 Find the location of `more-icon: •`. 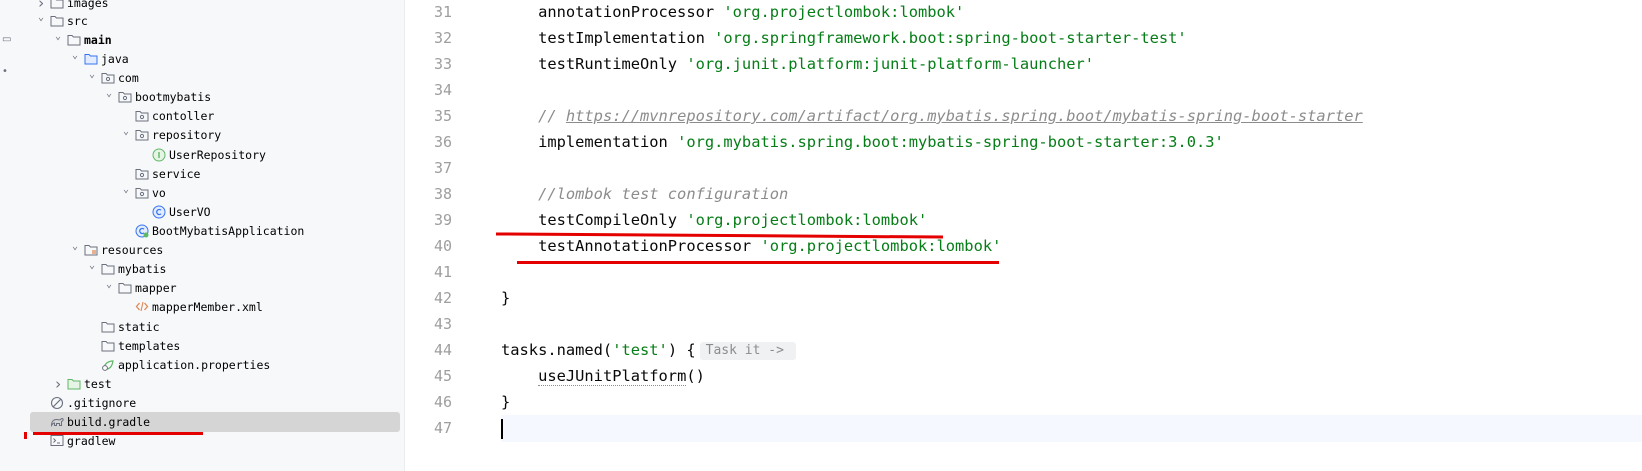

more-icon: • is located at coordinates (5, 71).